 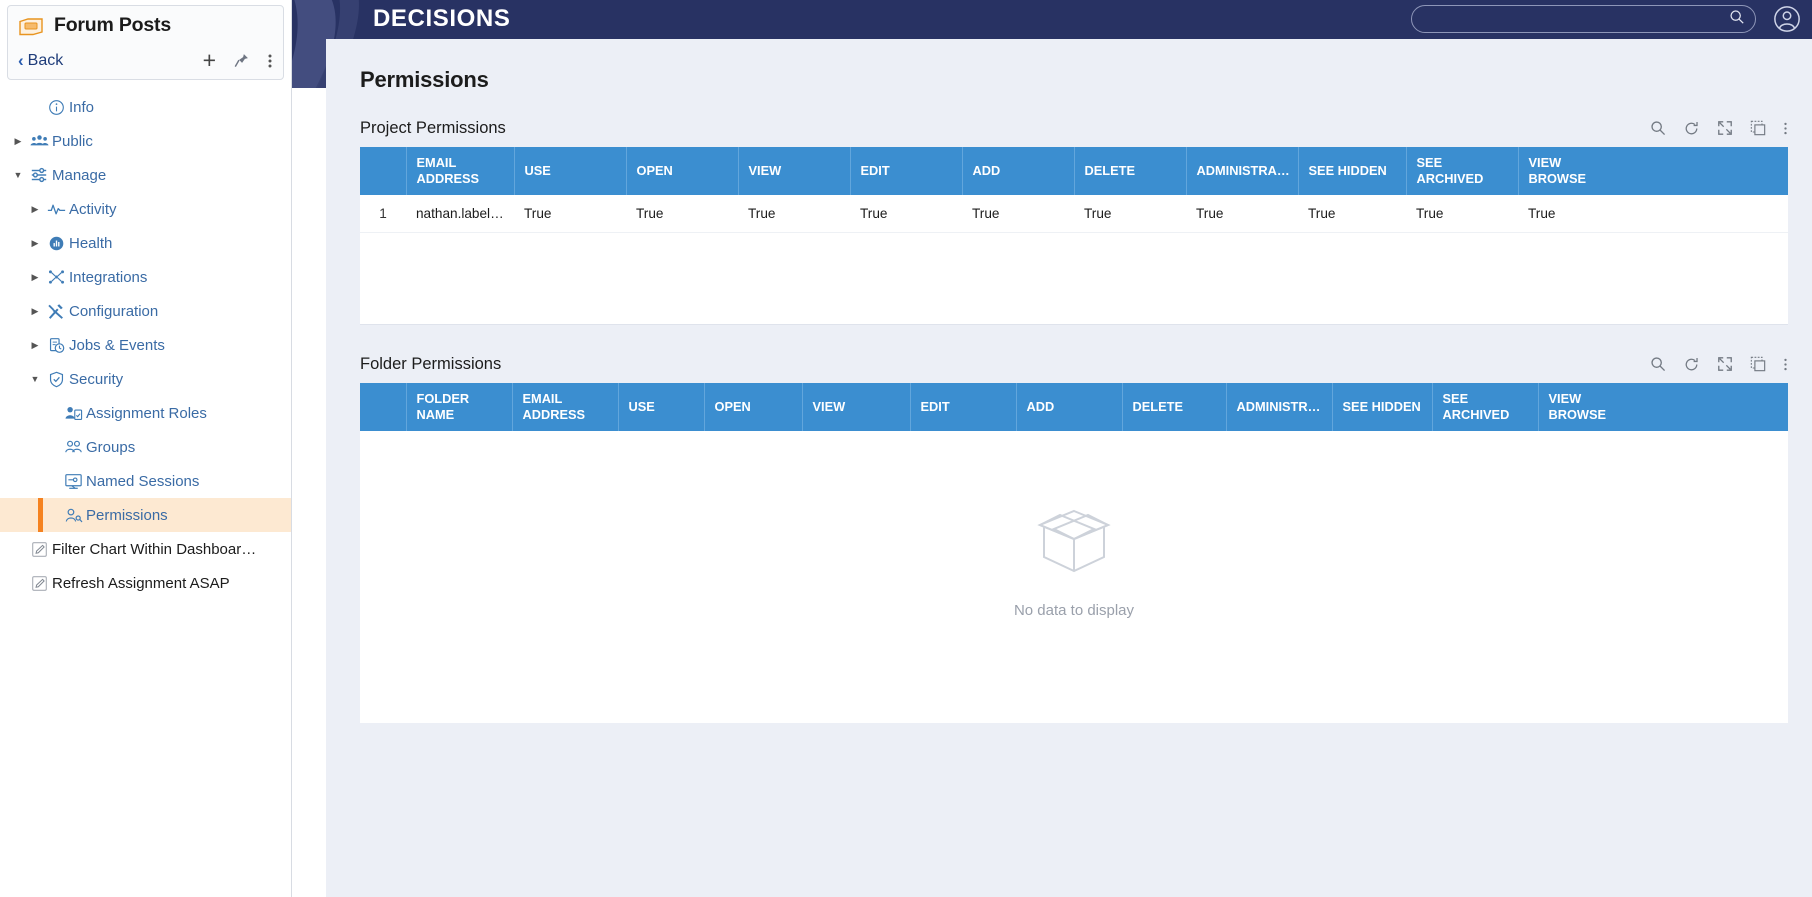 I want to click on sidebar-item-info: Info, so click(x=145, y=107).